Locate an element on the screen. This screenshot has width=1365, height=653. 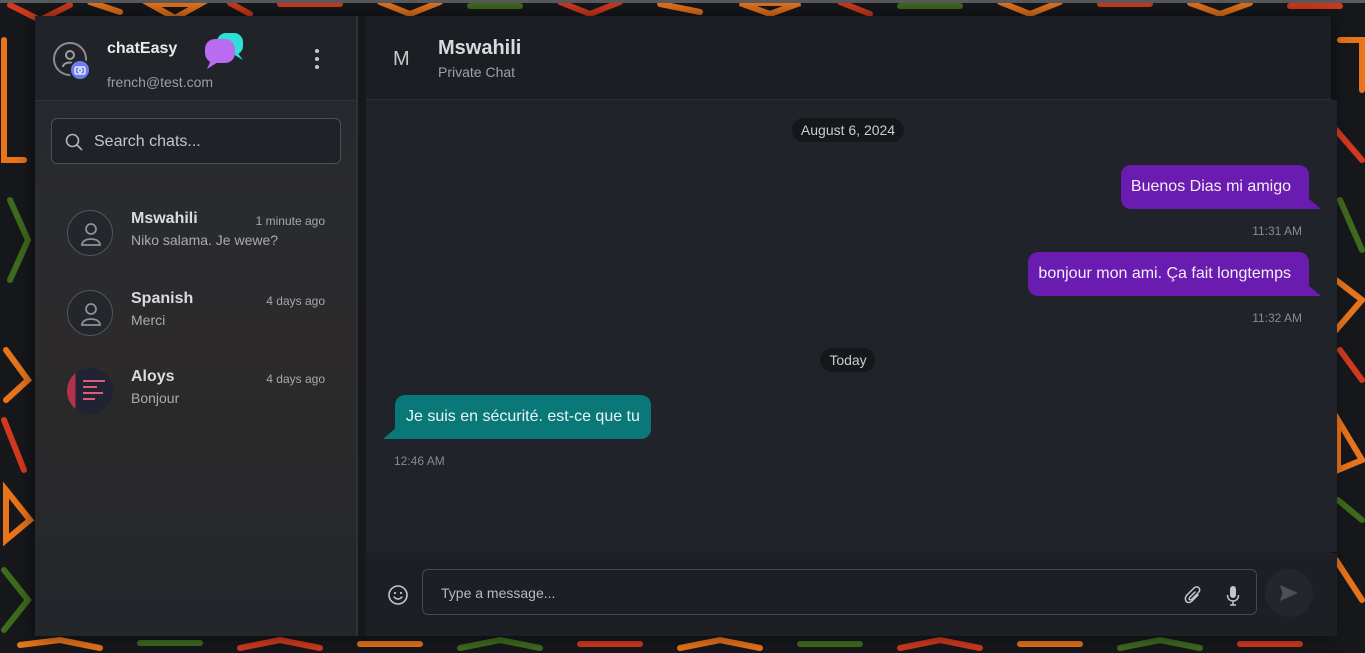
search-field is located at coordinates (196, 141).